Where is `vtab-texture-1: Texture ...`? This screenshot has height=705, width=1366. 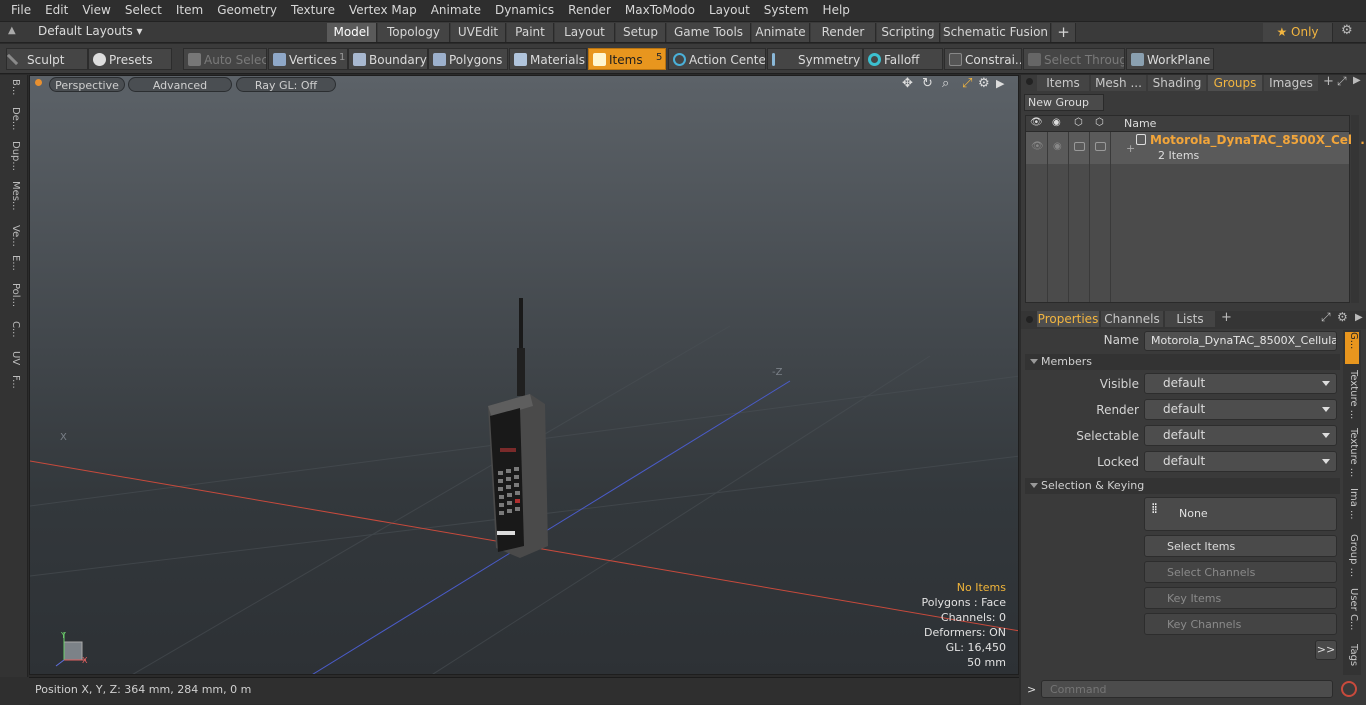 vtab-texture-1: Texture ... is located at coordinates (1352, 396).